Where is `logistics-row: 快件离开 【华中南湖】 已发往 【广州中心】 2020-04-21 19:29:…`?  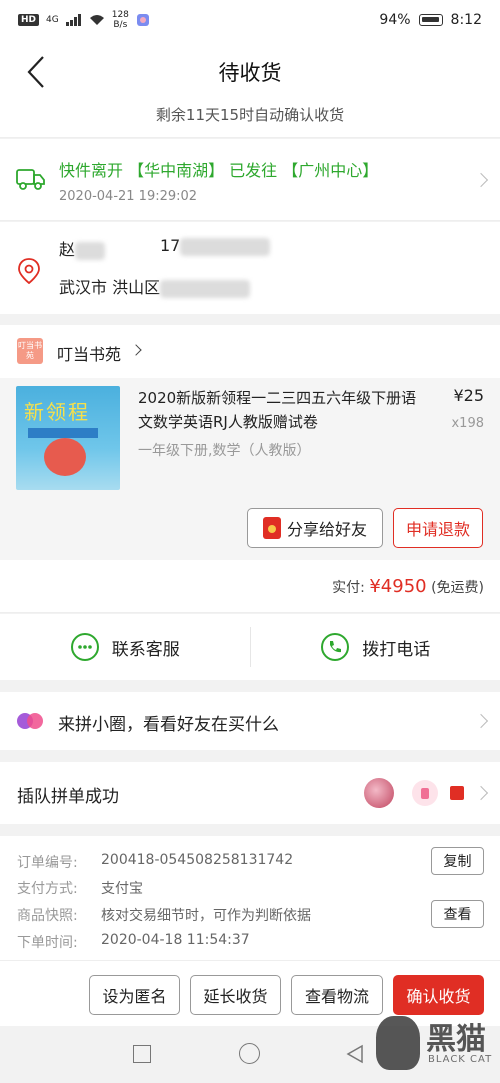 logistics-row: 快件离开 【华中南湖】 已发往 【广州中心】 2020-04-21 19:29:… is located at coordinates (250, 180).